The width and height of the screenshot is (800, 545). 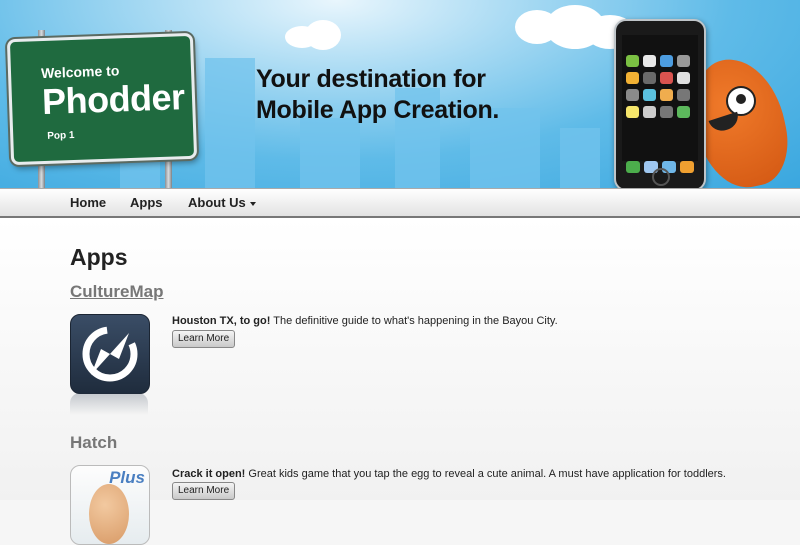 I want to click on cloud, so click(x=323, y=35).